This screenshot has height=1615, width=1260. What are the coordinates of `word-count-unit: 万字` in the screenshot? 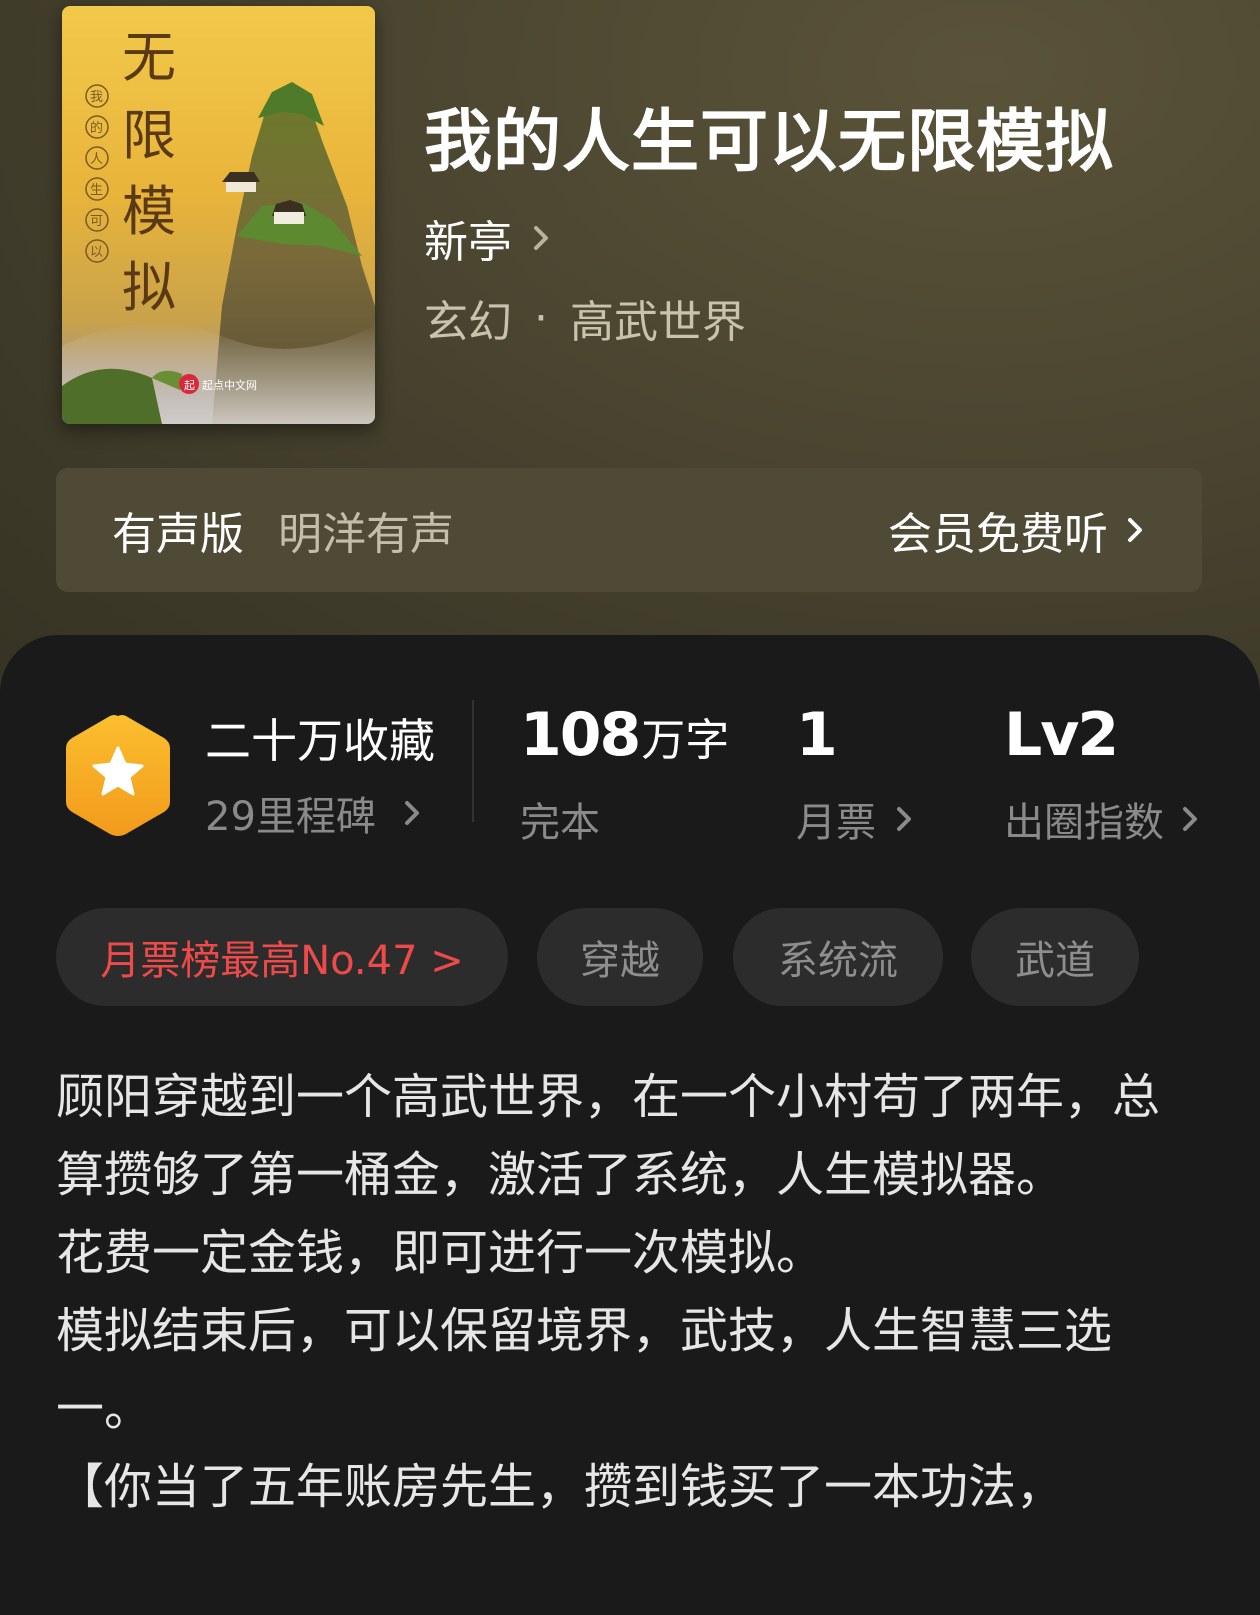 It's located at (685, 740).